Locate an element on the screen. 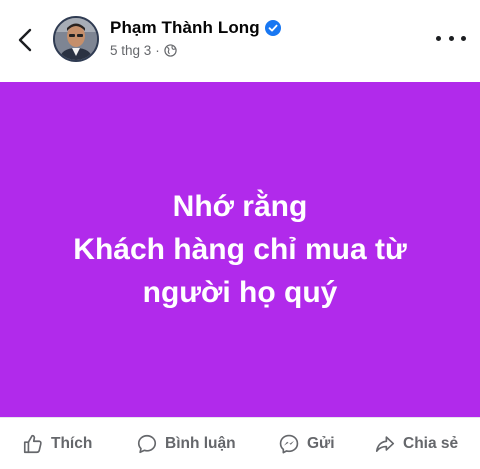 This screenshot has height=469, width=480. author-row: Phạm Thành Long is located at coordinates (195, 28).